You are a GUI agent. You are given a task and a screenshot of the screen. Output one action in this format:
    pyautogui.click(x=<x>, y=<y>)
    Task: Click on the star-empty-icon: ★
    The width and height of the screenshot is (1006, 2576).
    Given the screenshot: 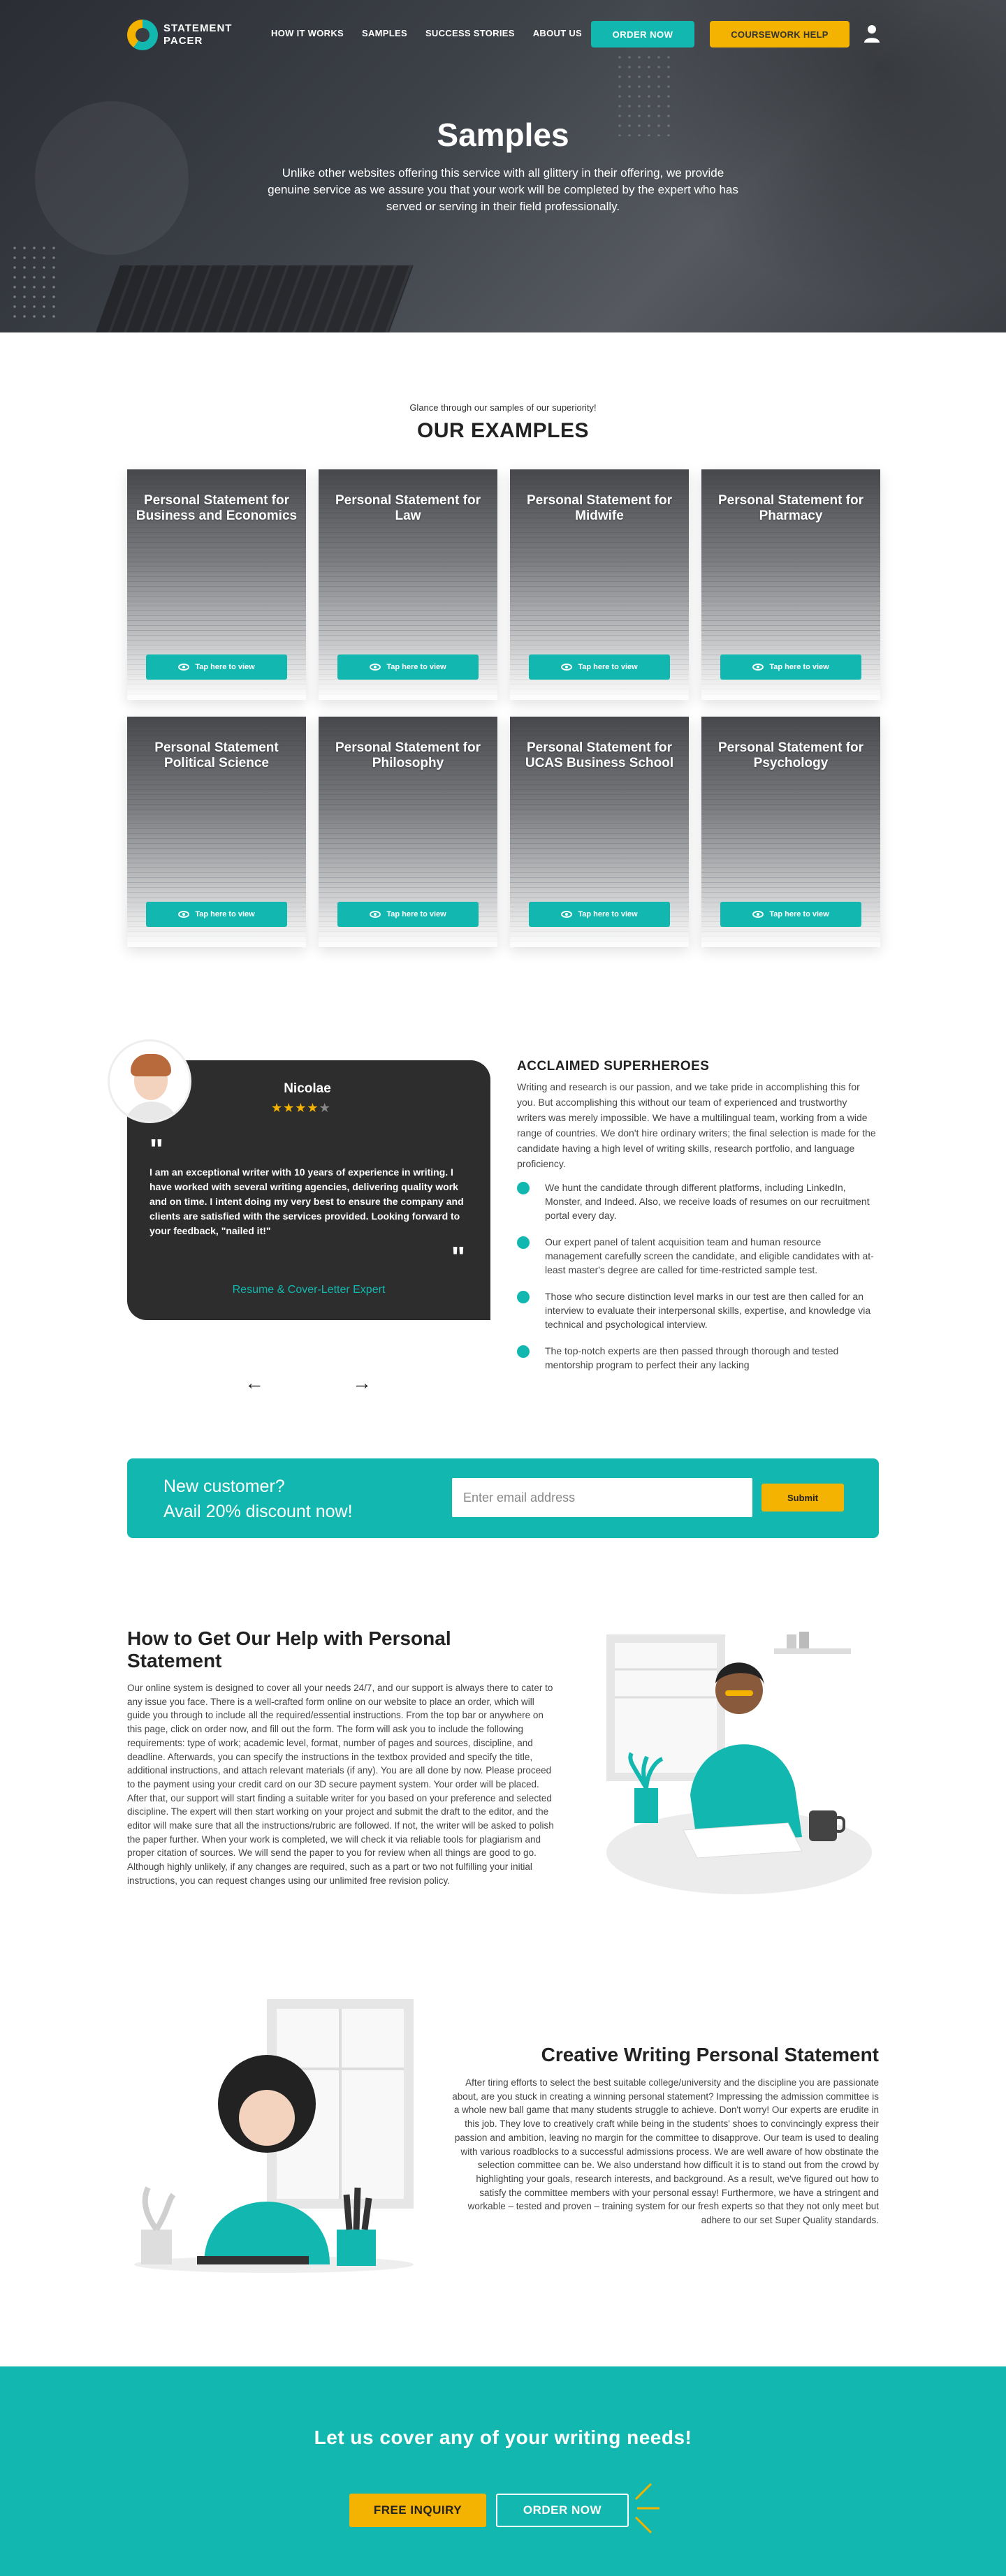 What is the action you would take?
    pyautogui.click(x=325, y=1108)
    